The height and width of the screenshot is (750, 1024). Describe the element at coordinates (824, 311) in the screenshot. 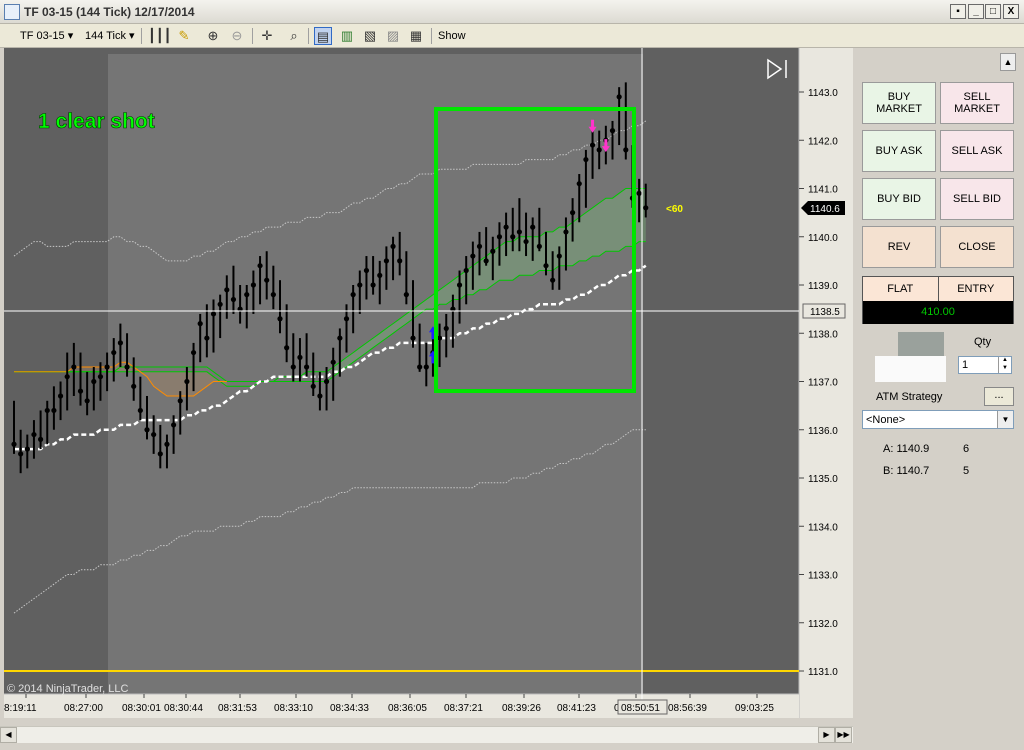

I see `crosshair-price-label: 1138.5` at that location.